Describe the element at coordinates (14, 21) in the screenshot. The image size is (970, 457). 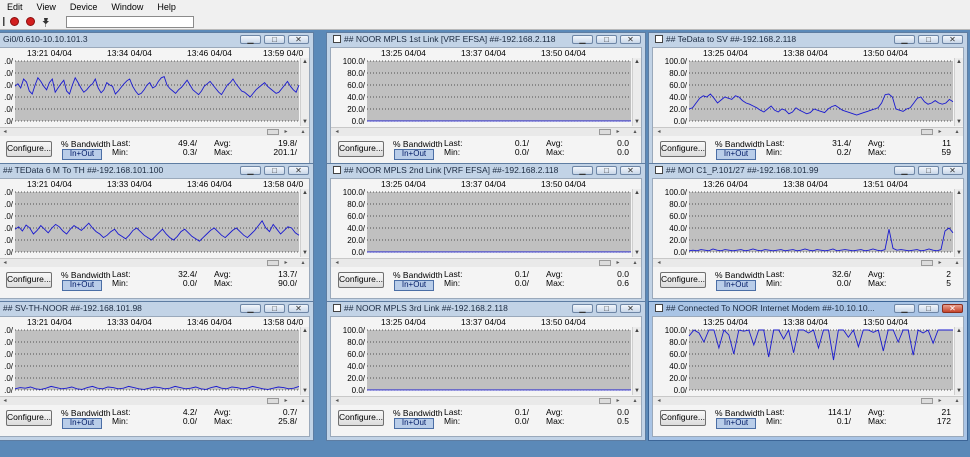
I see `record-icon` at that location.